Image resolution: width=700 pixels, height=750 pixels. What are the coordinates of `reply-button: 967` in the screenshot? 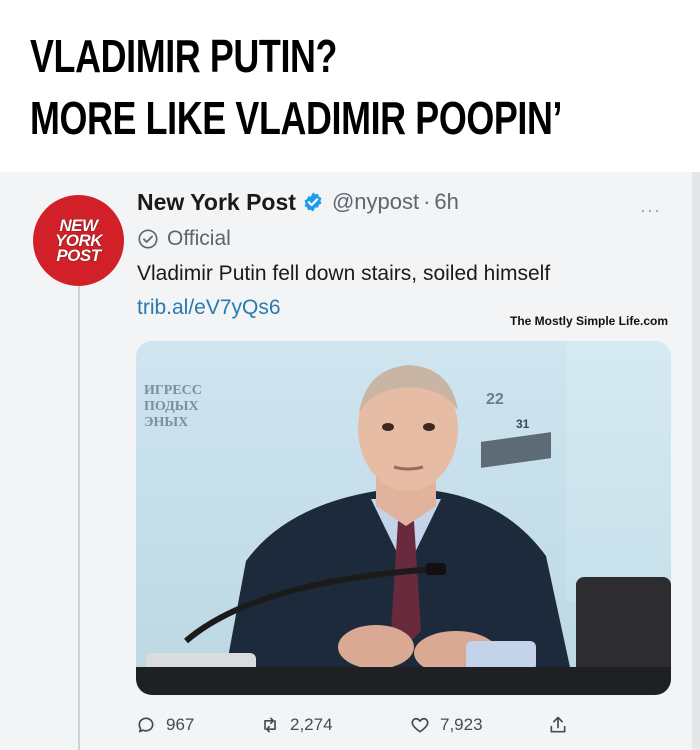 It's located at (165, 725).